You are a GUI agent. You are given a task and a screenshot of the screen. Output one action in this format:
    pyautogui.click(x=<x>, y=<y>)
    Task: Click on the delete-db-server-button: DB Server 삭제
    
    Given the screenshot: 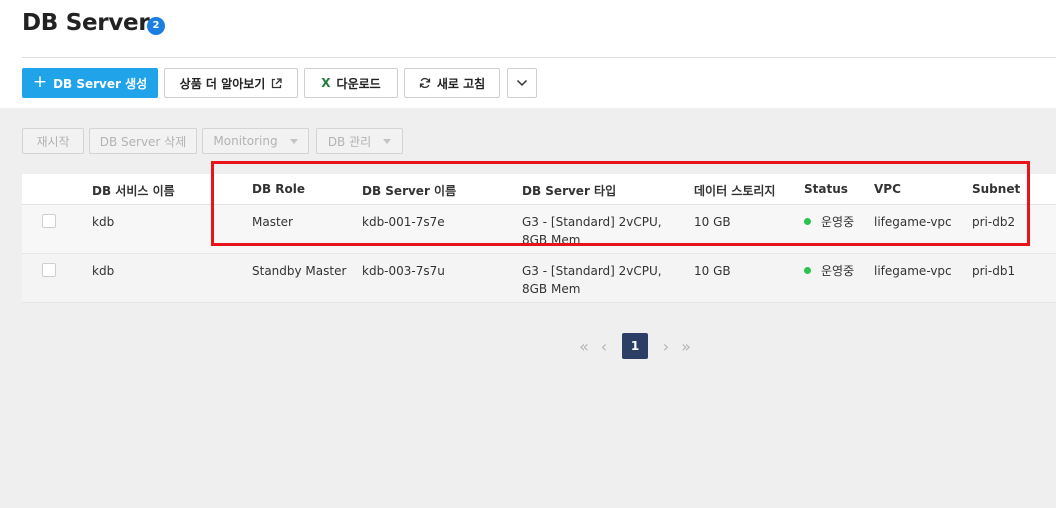 What is the action you would take?
    pyautogui.click(x=143, y=141)
    